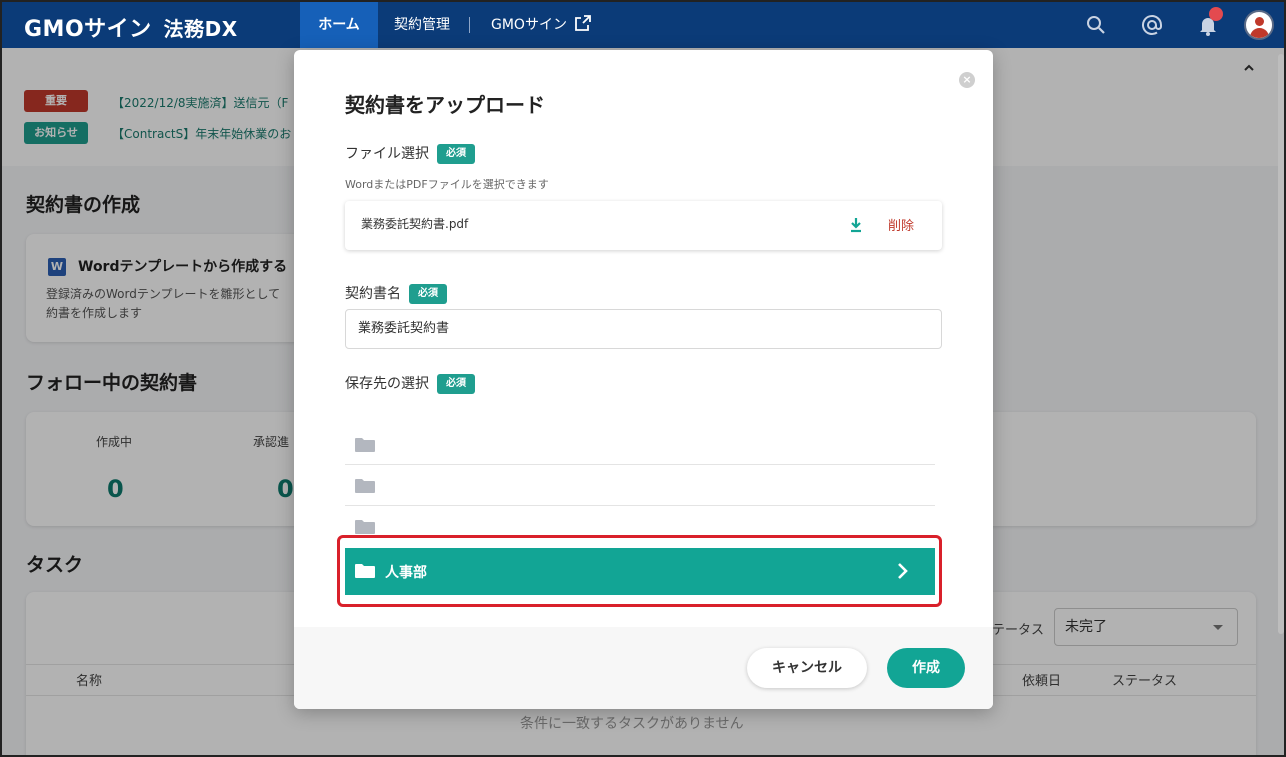  I want to click on nav-gmo-sign-label: GMOサイン, so click(529, 25).